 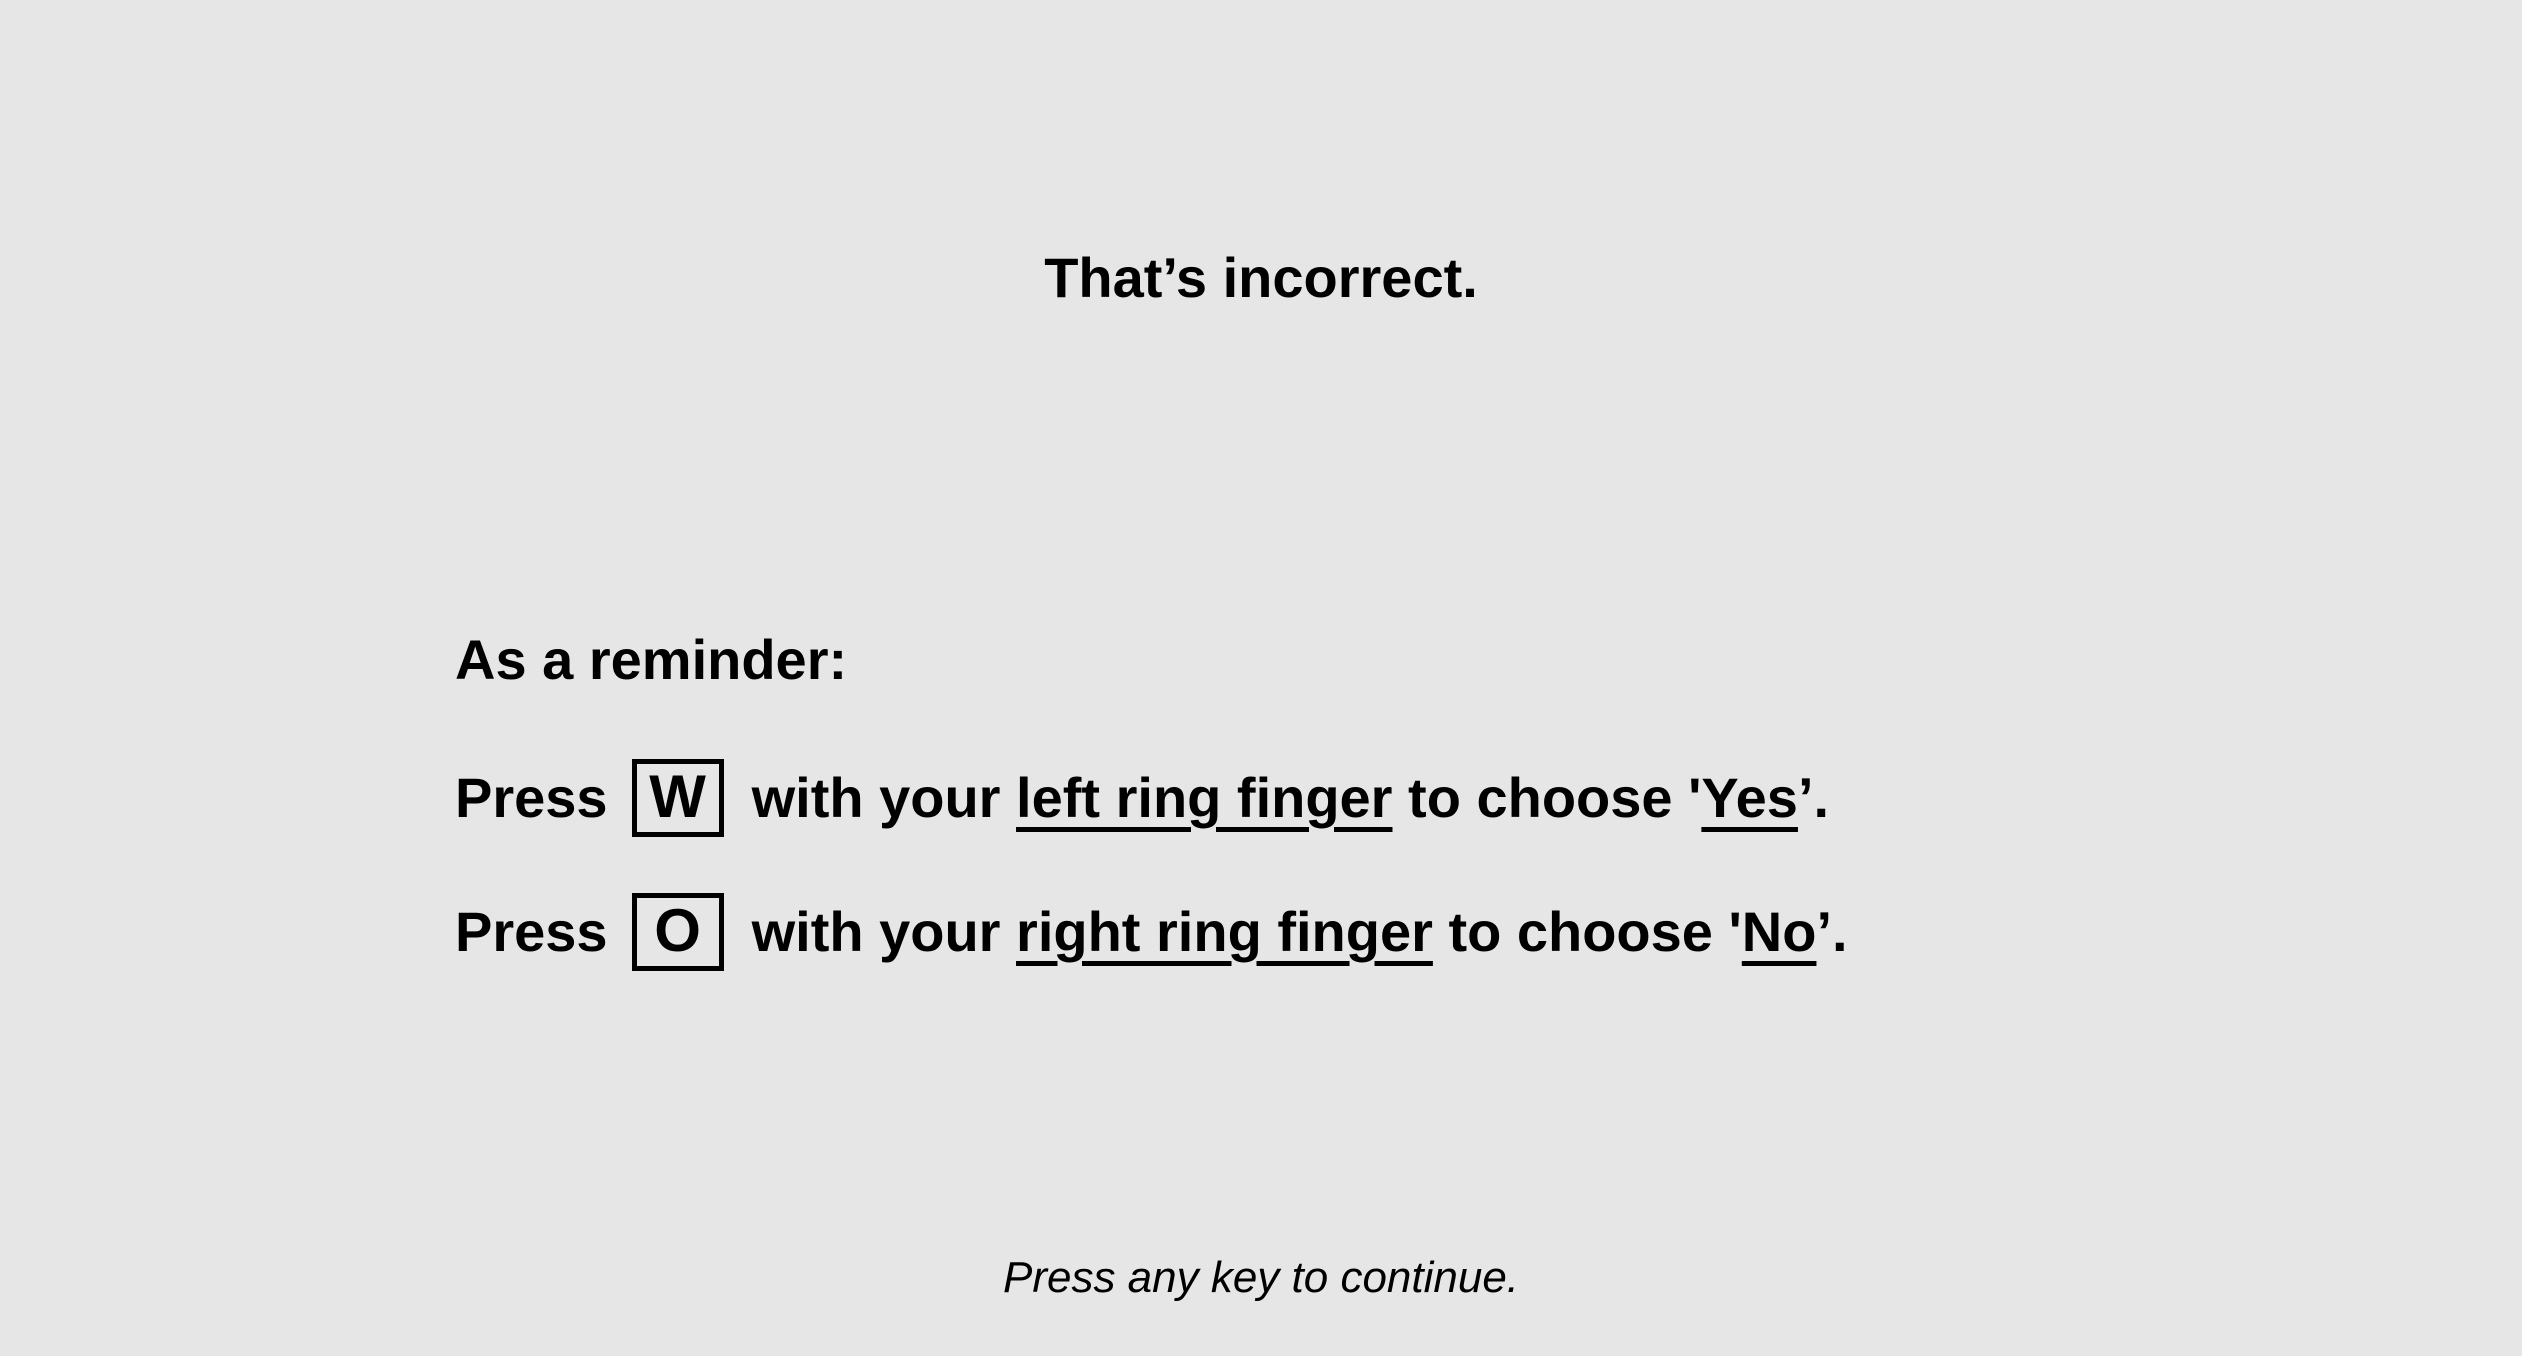 I want to click on right-finger-label: right ring finger, so click(x=1224, y=931).